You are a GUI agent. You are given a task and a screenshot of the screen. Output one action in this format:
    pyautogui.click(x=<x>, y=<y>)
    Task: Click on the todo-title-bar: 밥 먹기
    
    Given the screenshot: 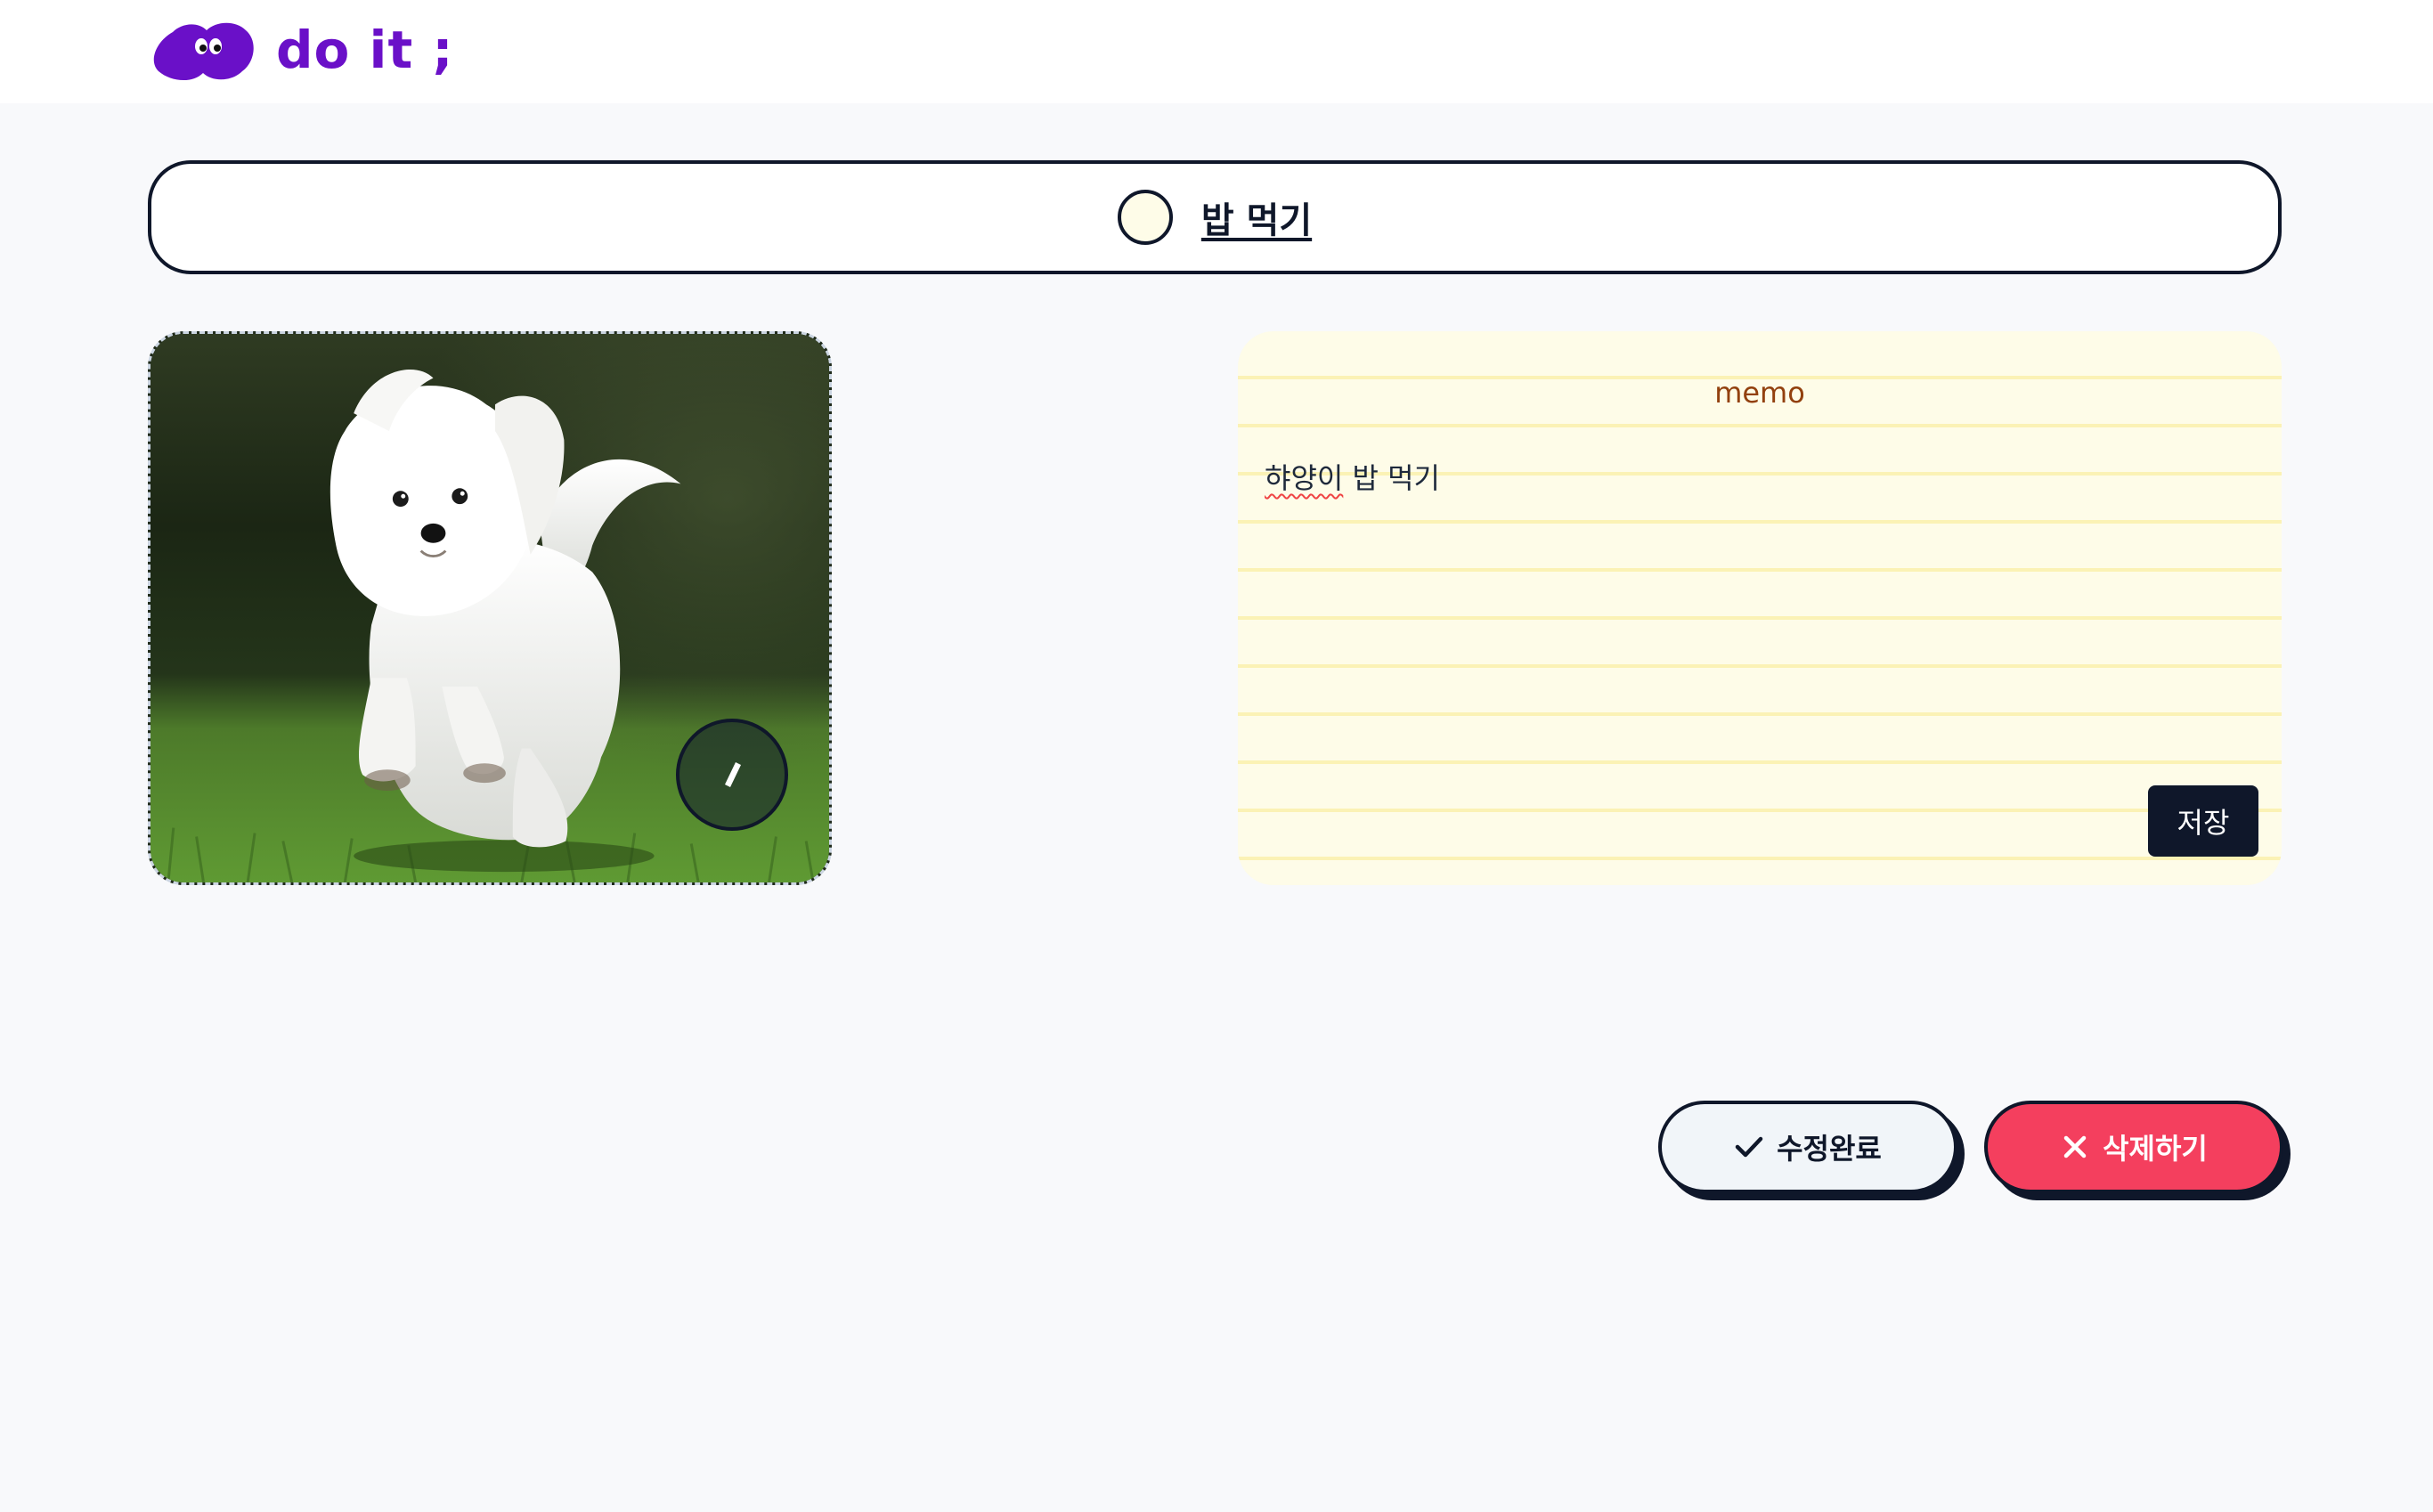 What is the action you would take?
    pyautogui.click(x=1215, y=217)
    